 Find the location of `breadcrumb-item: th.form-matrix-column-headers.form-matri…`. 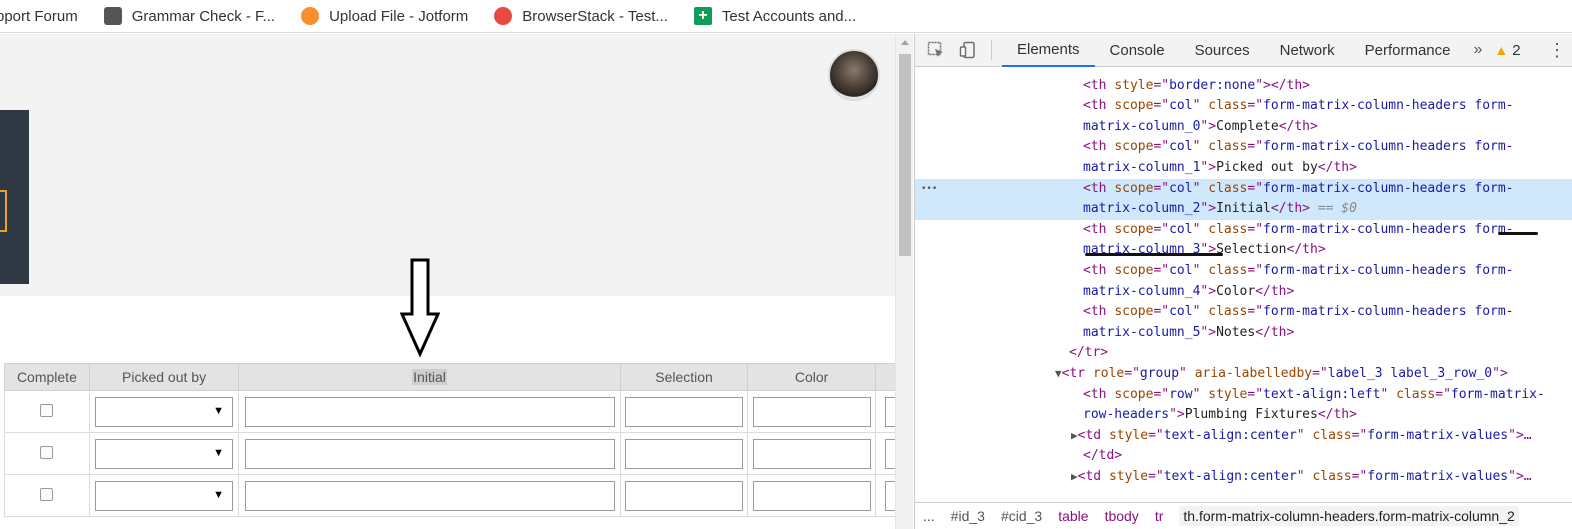

breadcrumb-item: th.form-matrix-column-headers.form-matri… is located at coordinates (1349, 516).